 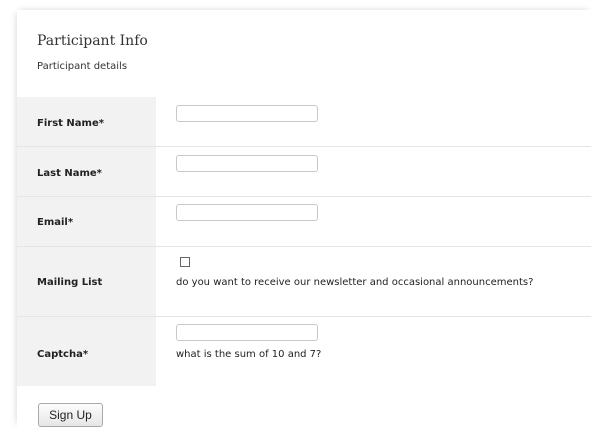 What do you see at coordinates (185, 262) in the screenshot?
I see `mailing-list-checkbox` at bounding box center [185, 262].